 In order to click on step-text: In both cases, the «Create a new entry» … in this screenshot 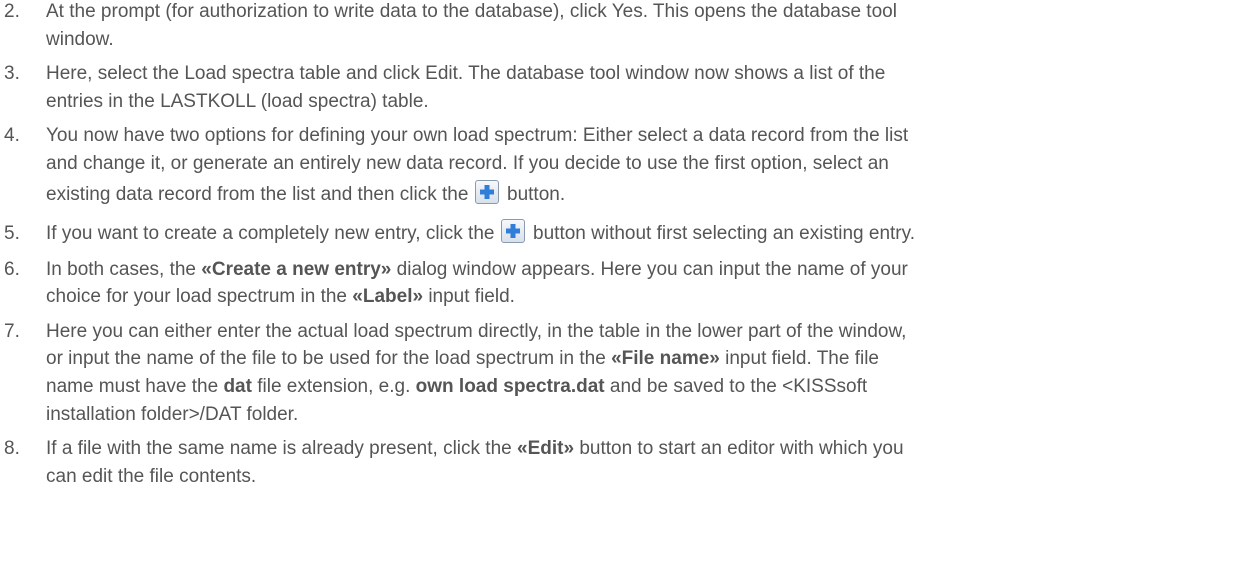, I will do `click(632, 270)`.